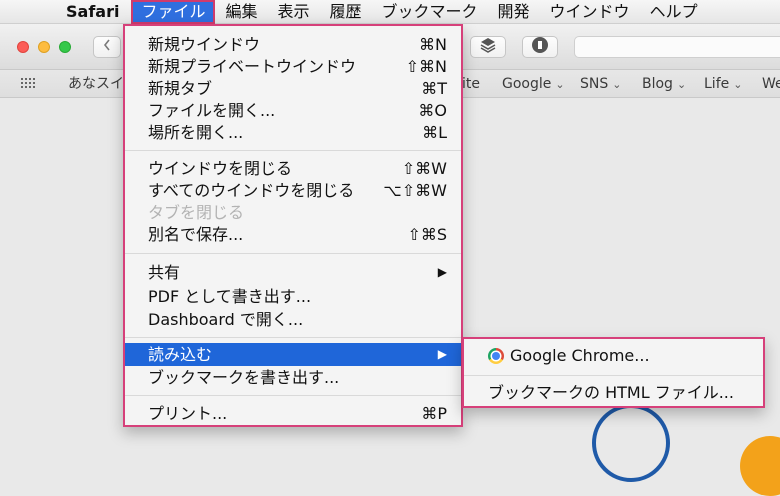  I want to click on menu-item-close-tab: タブを閉じる, so click(196, 212).